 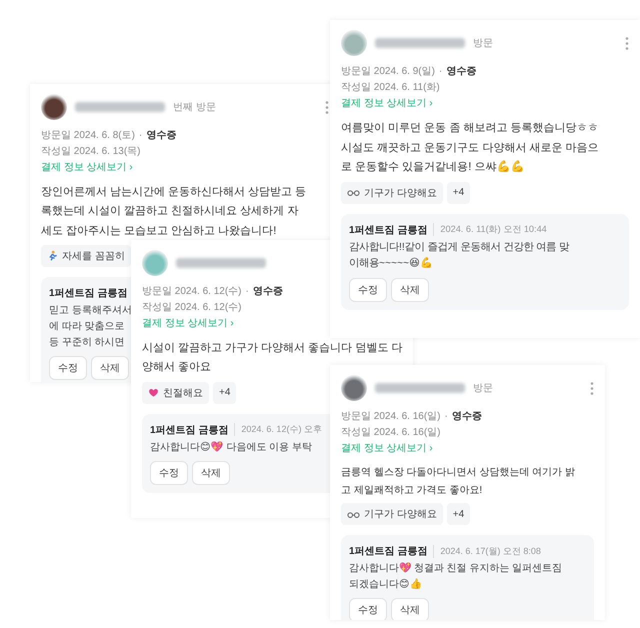 I want to click on visit-date: 방문일 2024. 6. 16(일), so click(x=390, y=417).